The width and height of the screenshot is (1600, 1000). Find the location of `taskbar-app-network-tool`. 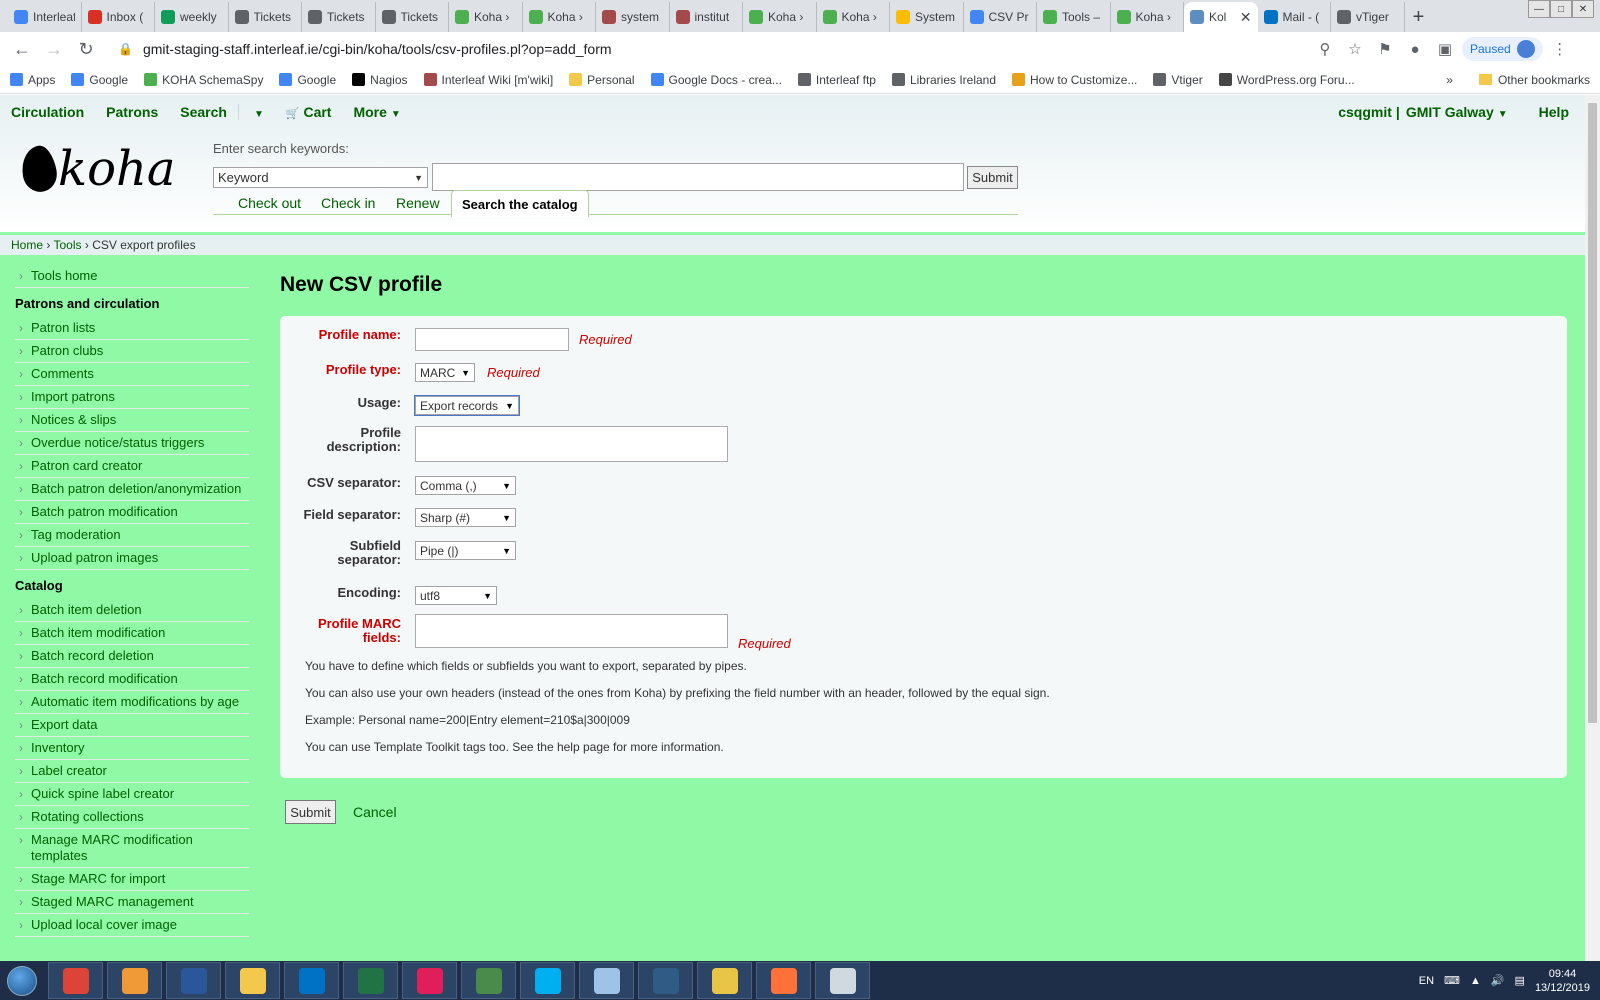

taskbar-app-network-tool is located at coordinates (724, 980).